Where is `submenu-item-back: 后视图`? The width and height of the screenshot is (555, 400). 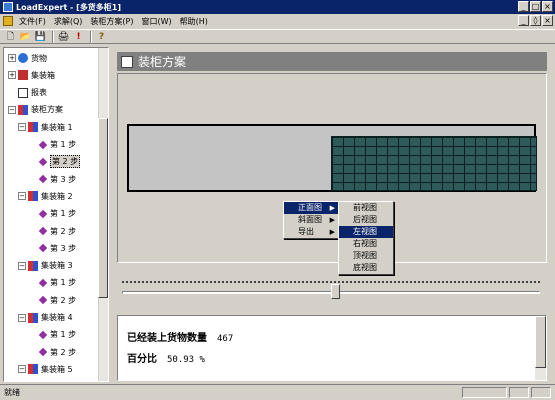
submenu-item-back: 后视图 is located at coordinates (366, 220).